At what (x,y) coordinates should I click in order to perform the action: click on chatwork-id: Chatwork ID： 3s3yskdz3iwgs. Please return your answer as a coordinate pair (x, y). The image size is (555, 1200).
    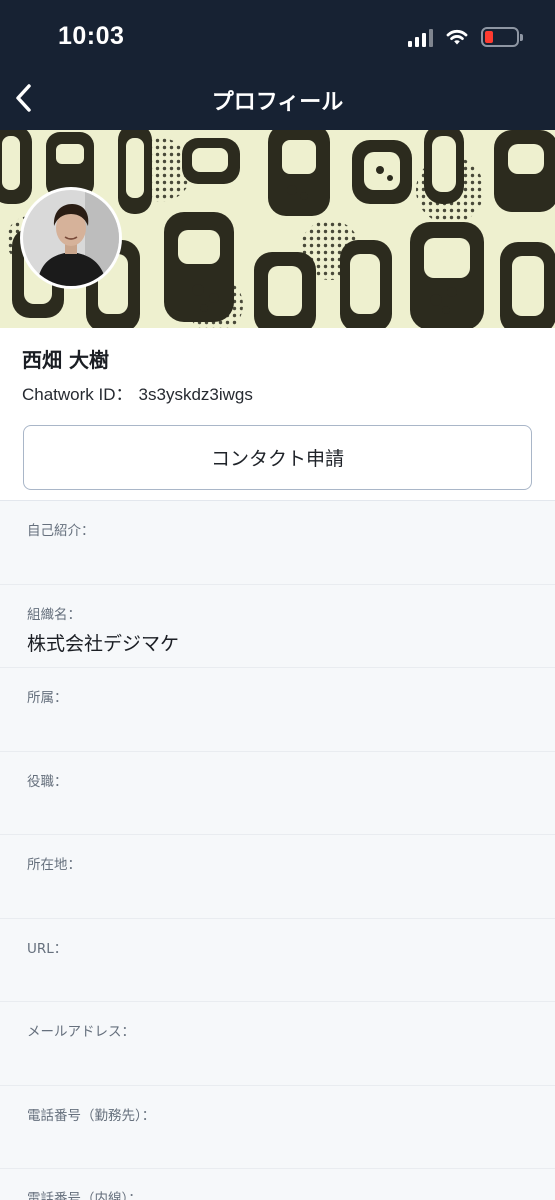
    Looking at the image, I should click on (137, 392).